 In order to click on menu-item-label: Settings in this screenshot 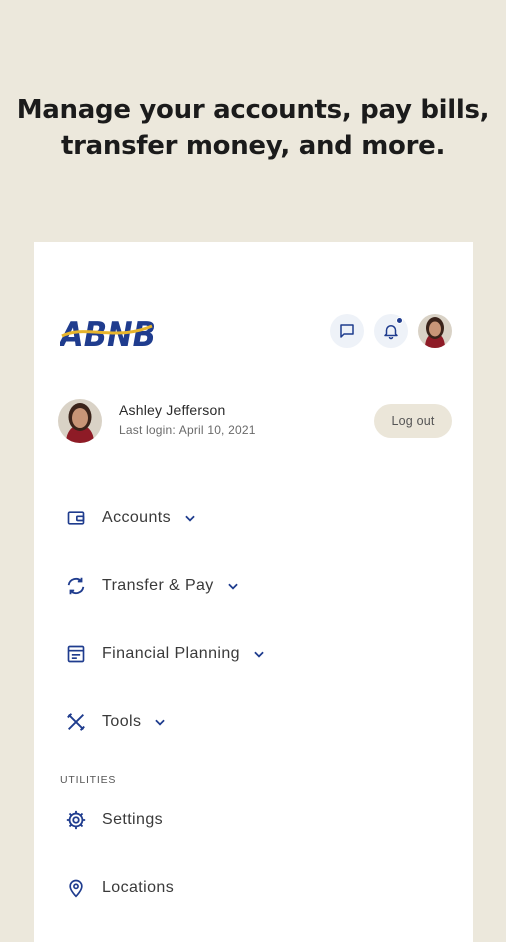, I will do `click(133, 819)`.